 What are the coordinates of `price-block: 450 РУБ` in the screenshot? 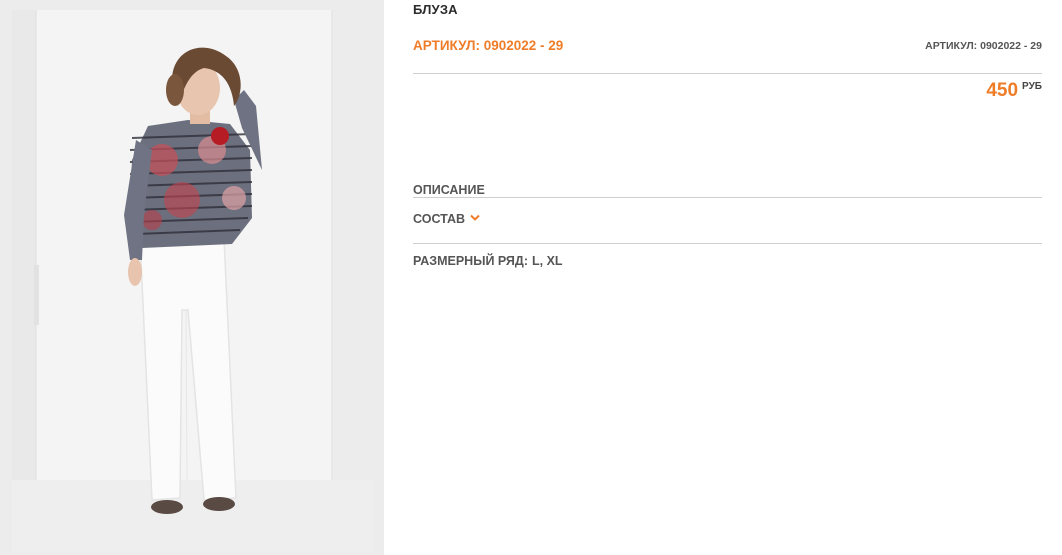 It's located at (1014, 91).